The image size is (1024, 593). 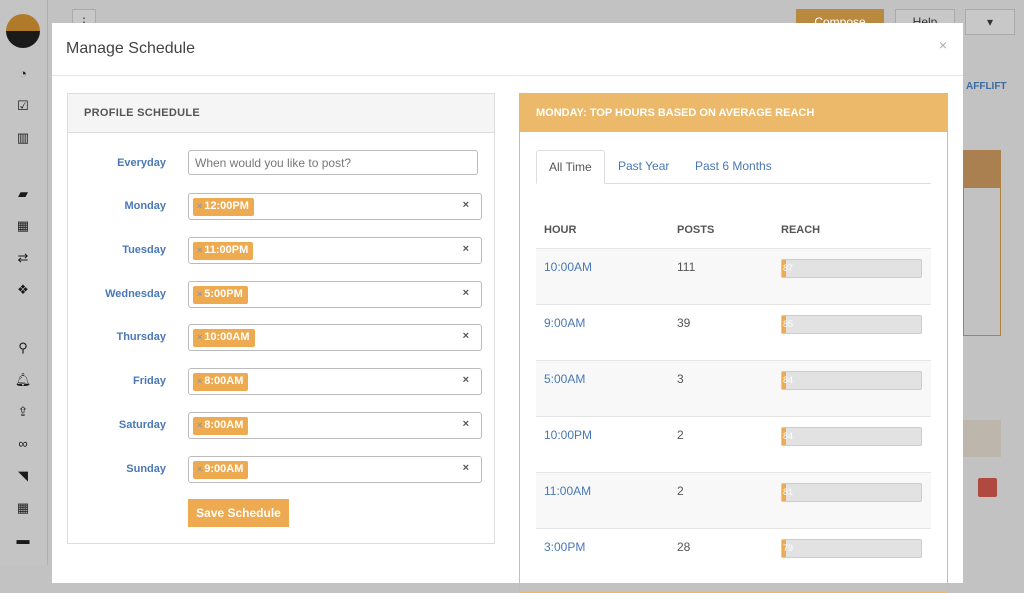 I want to click on hour-link: 10:00AM, so click(x=568, y=267).